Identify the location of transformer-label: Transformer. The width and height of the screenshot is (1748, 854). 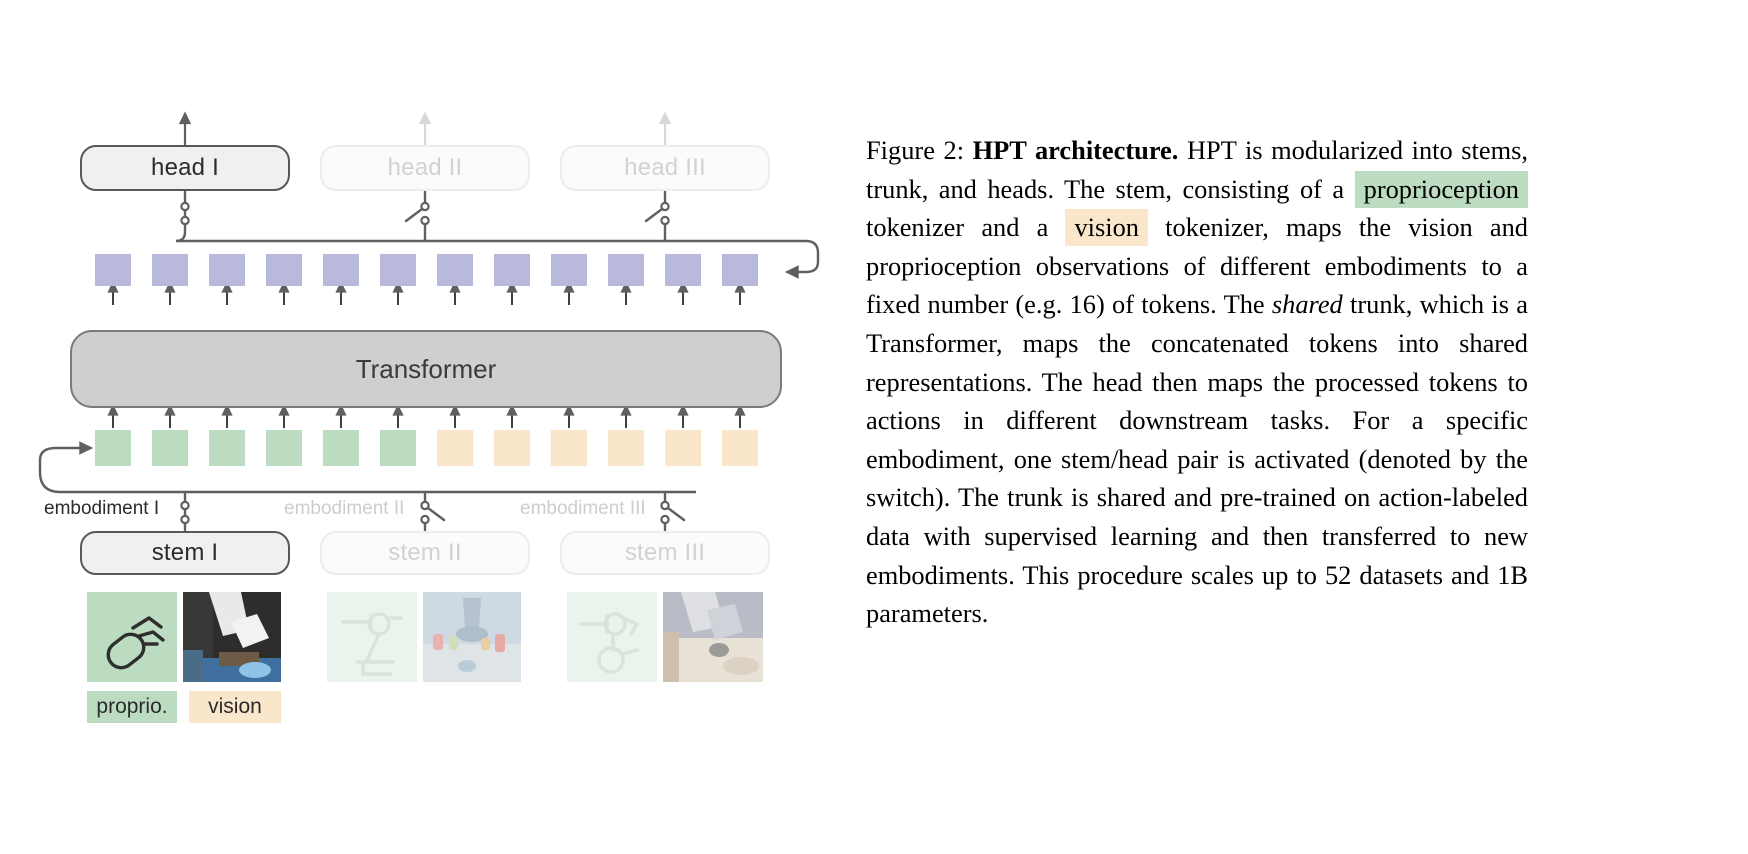
(426, 368).